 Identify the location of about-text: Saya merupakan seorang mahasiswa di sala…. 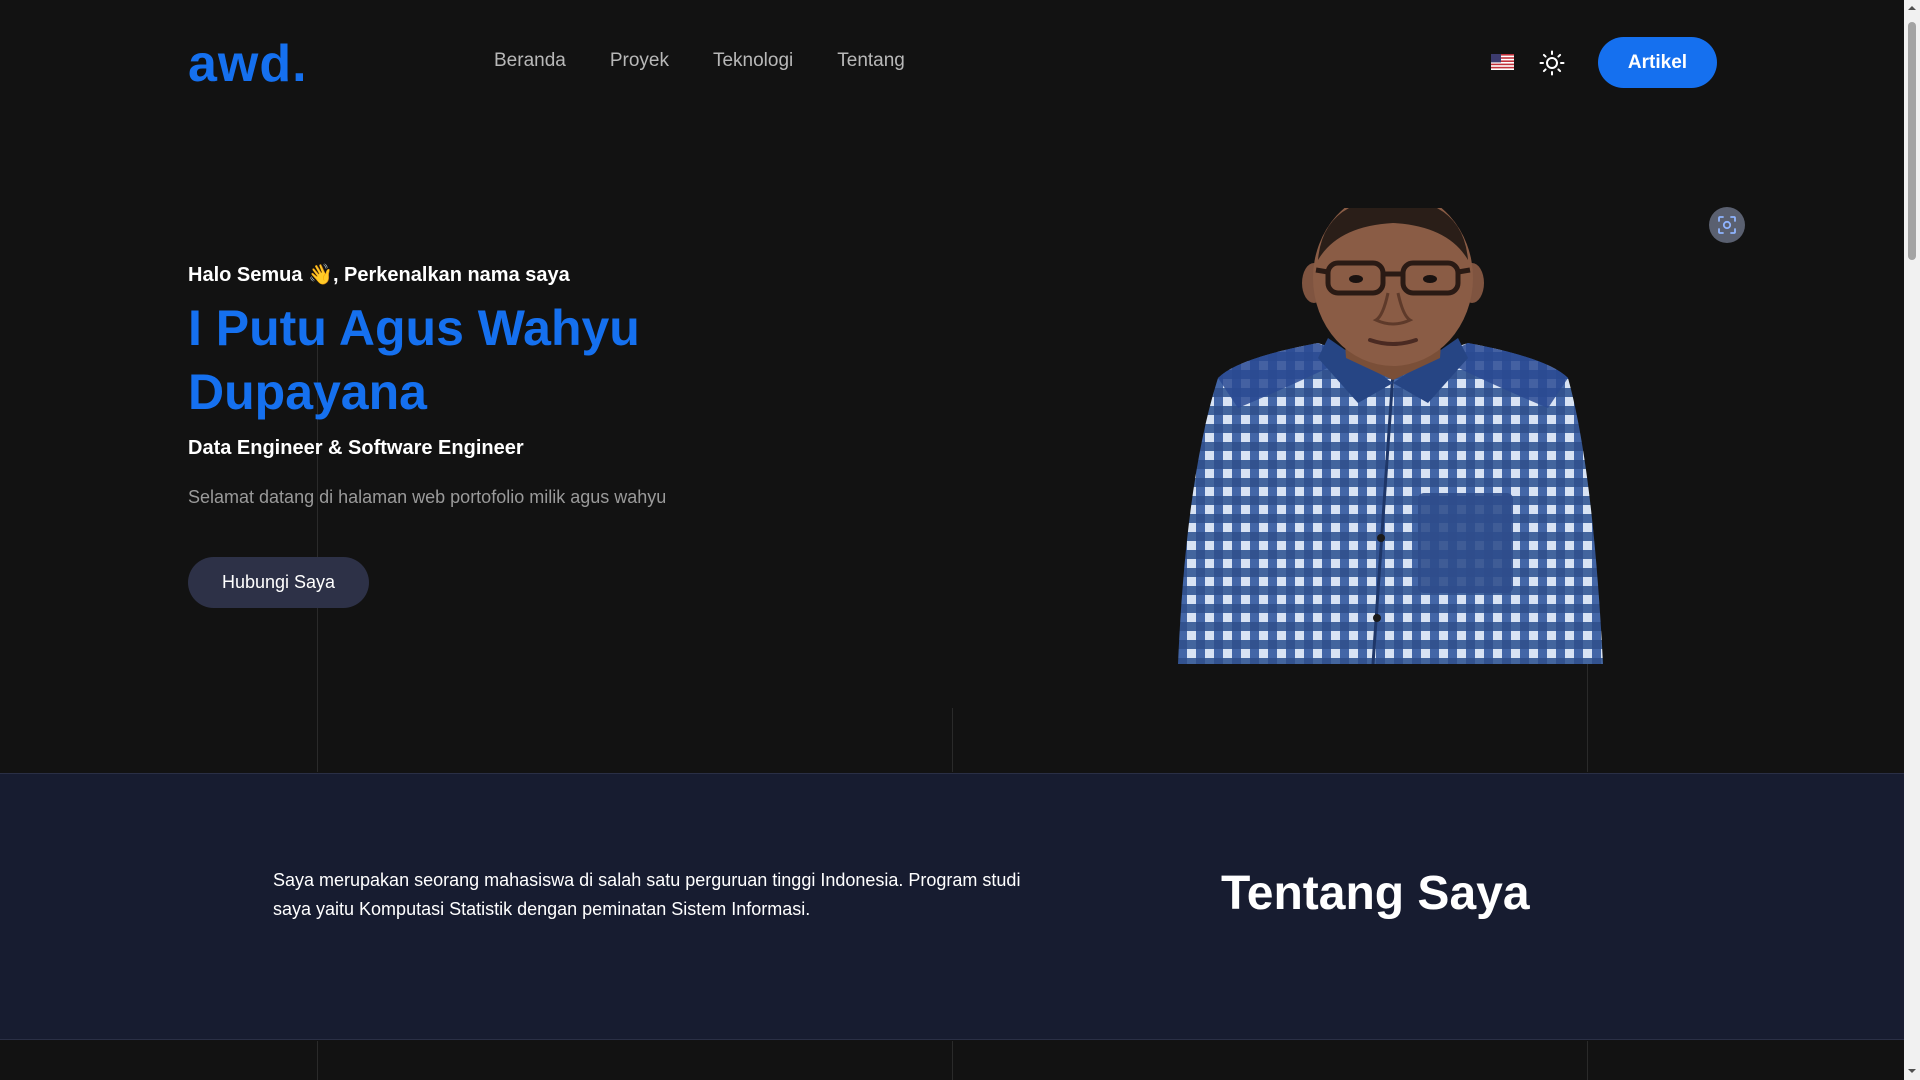
(647, 894).